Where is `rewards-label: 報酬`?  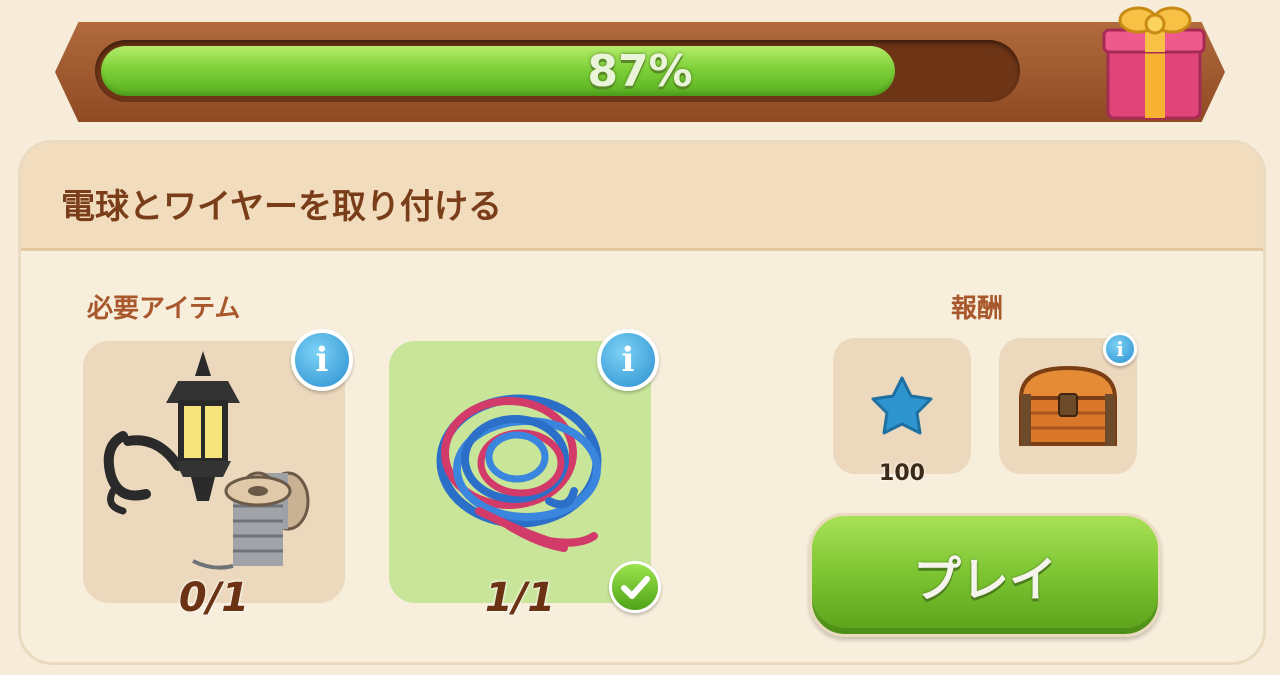 rewards-label: 報酬 is located at coordinates (977, 309).